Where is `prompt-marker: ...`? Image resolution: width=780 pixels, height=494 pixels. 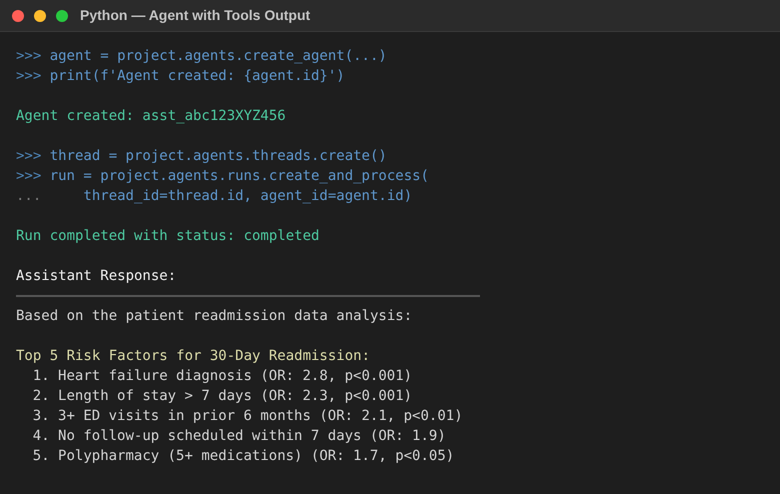 prompt-marker: ... is located at coordinates (29, 196).